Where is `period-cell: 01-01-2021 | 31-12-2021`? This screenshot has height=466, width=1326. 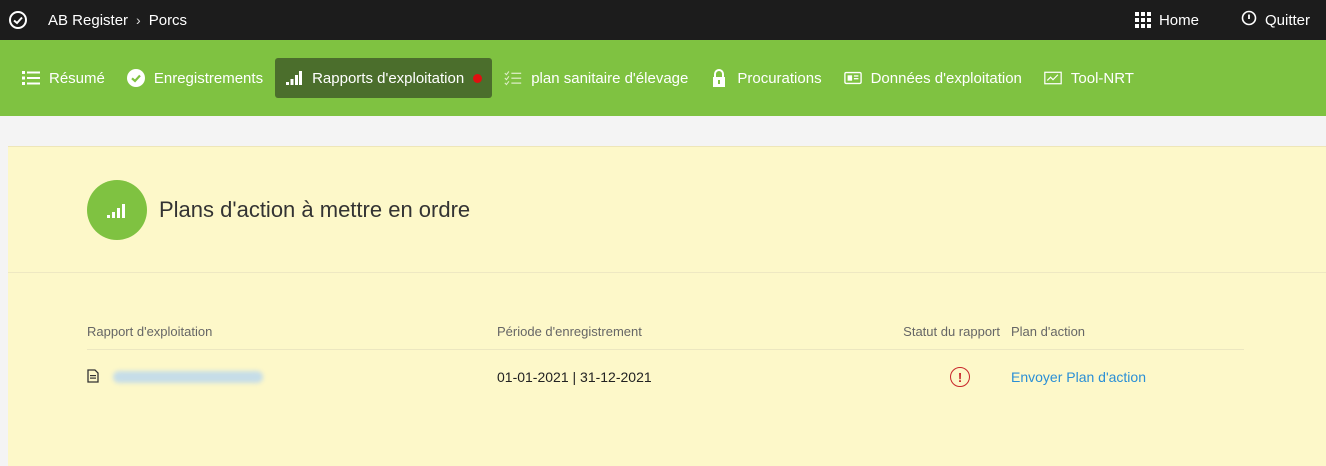 period-cell: 01-01-2021 | 31-12-2021 is located at coordinates (574, 377).